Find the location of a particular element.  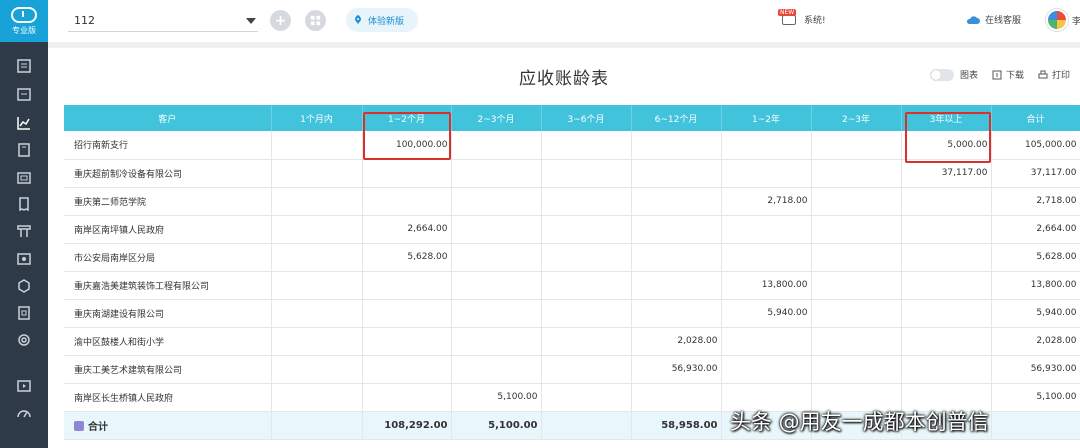

customer-cell: 重庆超前制冷设备有限公司 is located at coordinates (168, 173).